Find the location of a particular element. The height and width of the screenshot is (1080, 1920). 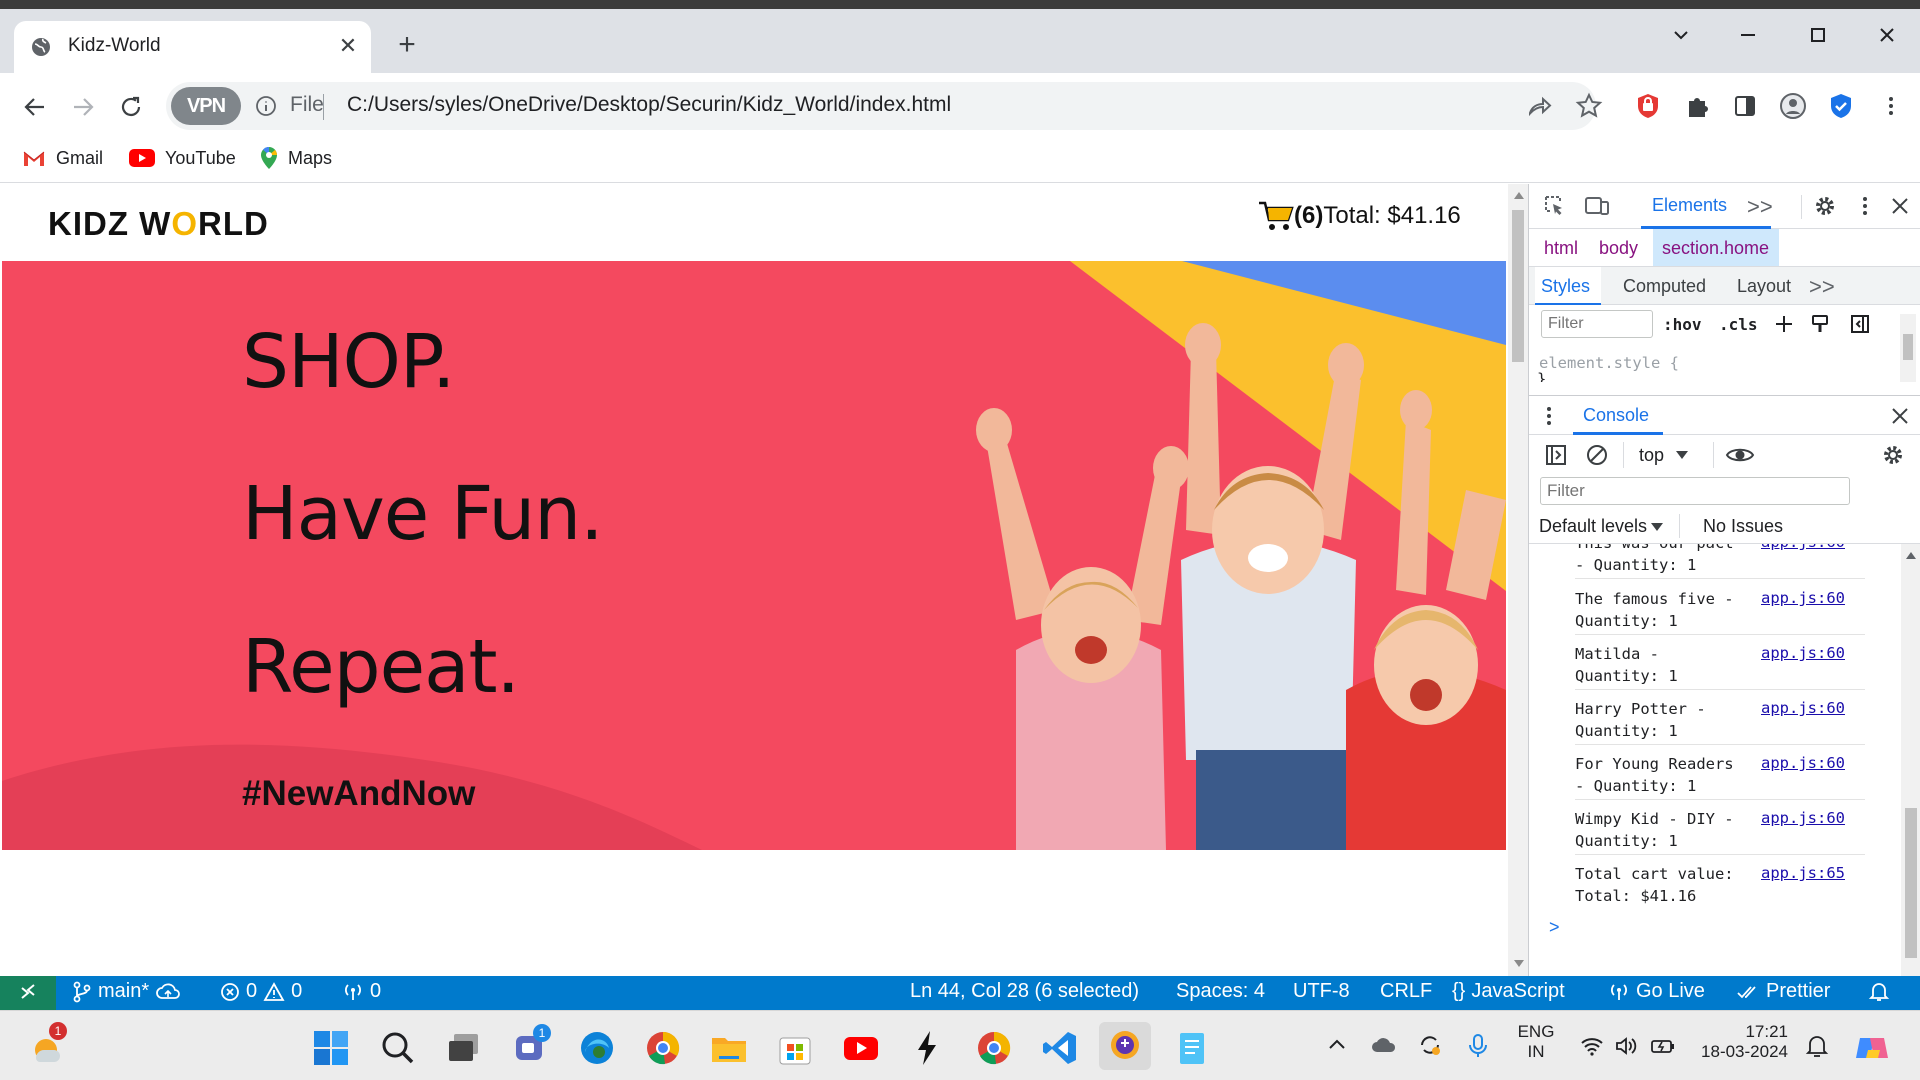

language-indicator: ENG IN is located at coordinates (1536, 1042).